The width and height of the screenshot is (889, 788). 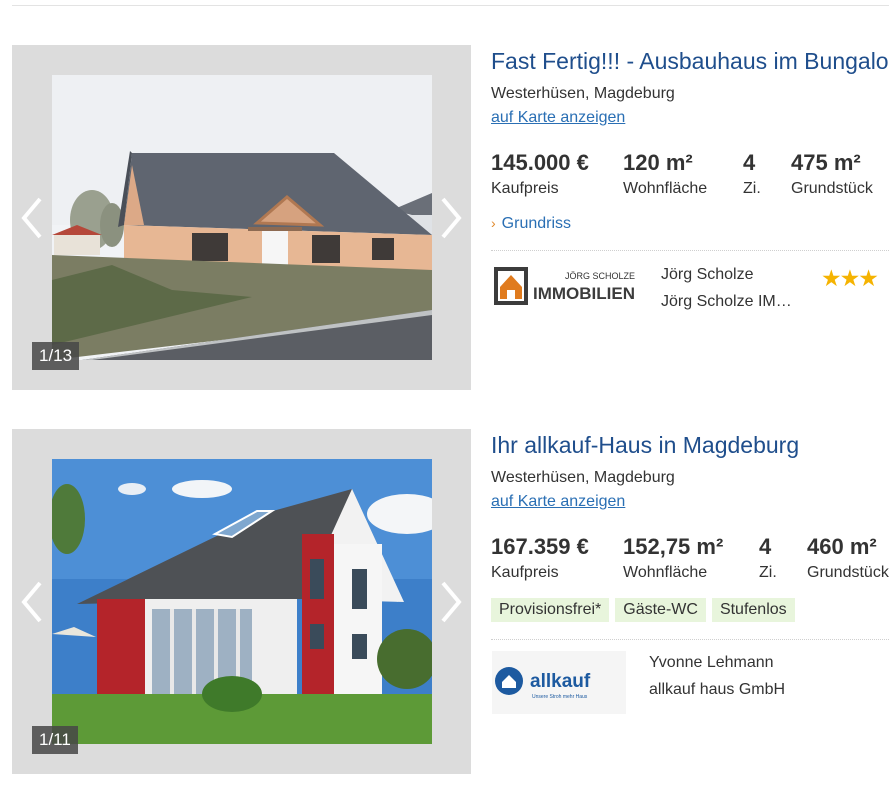 What do you see at coordinates (850, 278) in the screenshot?
I see `rating-stars: ★★★` at bounding box center [850, 278].